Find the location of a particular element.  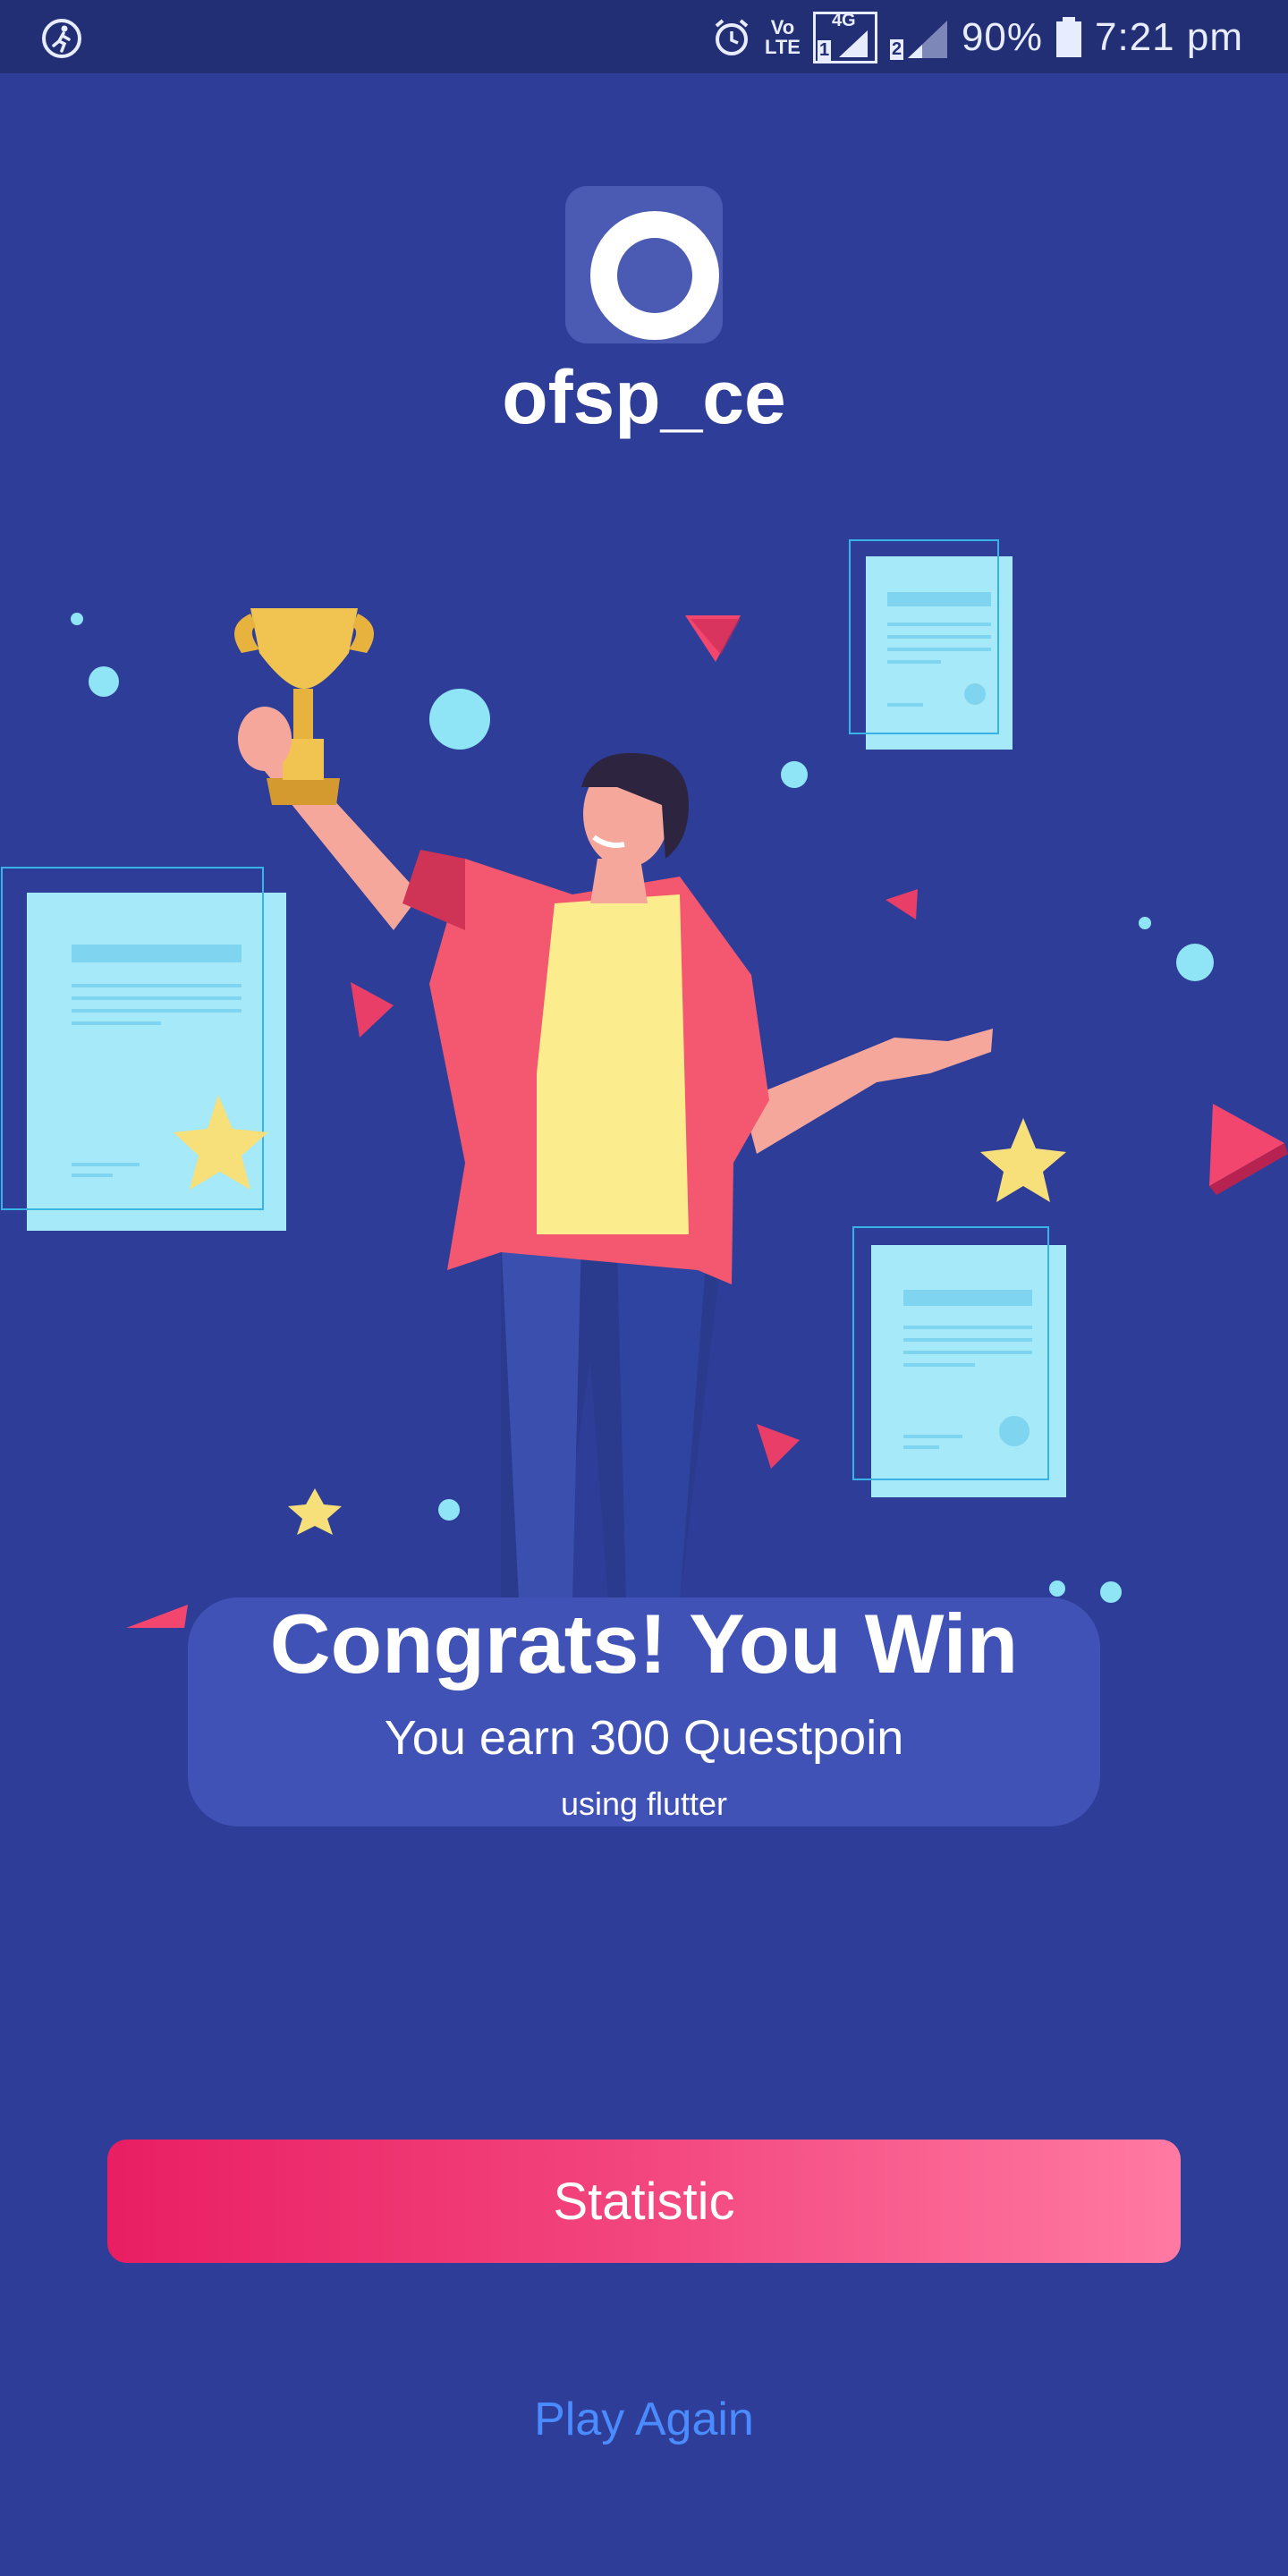

statistic-button: Statistic is located at coordinates (644, 2201).